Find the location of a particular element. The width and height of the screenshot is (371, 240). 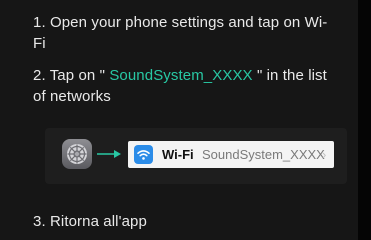

chevron-right-icon: › is located at coordinates (324, 154).